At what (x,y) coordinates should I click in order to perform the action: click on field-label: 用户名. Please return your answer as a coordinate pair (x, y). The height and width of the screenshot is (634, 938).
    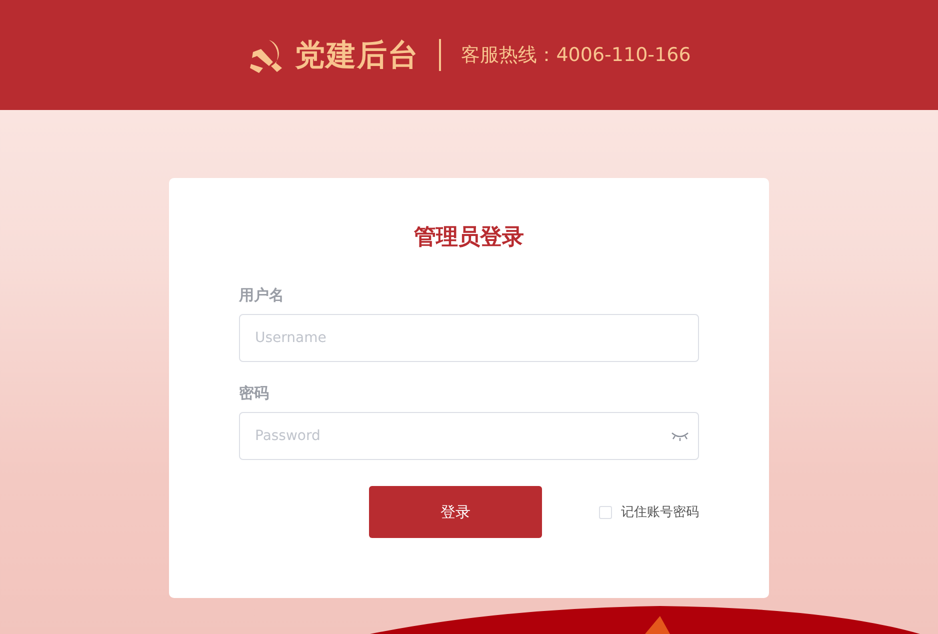
    Looking at the image, I should click on (262, 295).